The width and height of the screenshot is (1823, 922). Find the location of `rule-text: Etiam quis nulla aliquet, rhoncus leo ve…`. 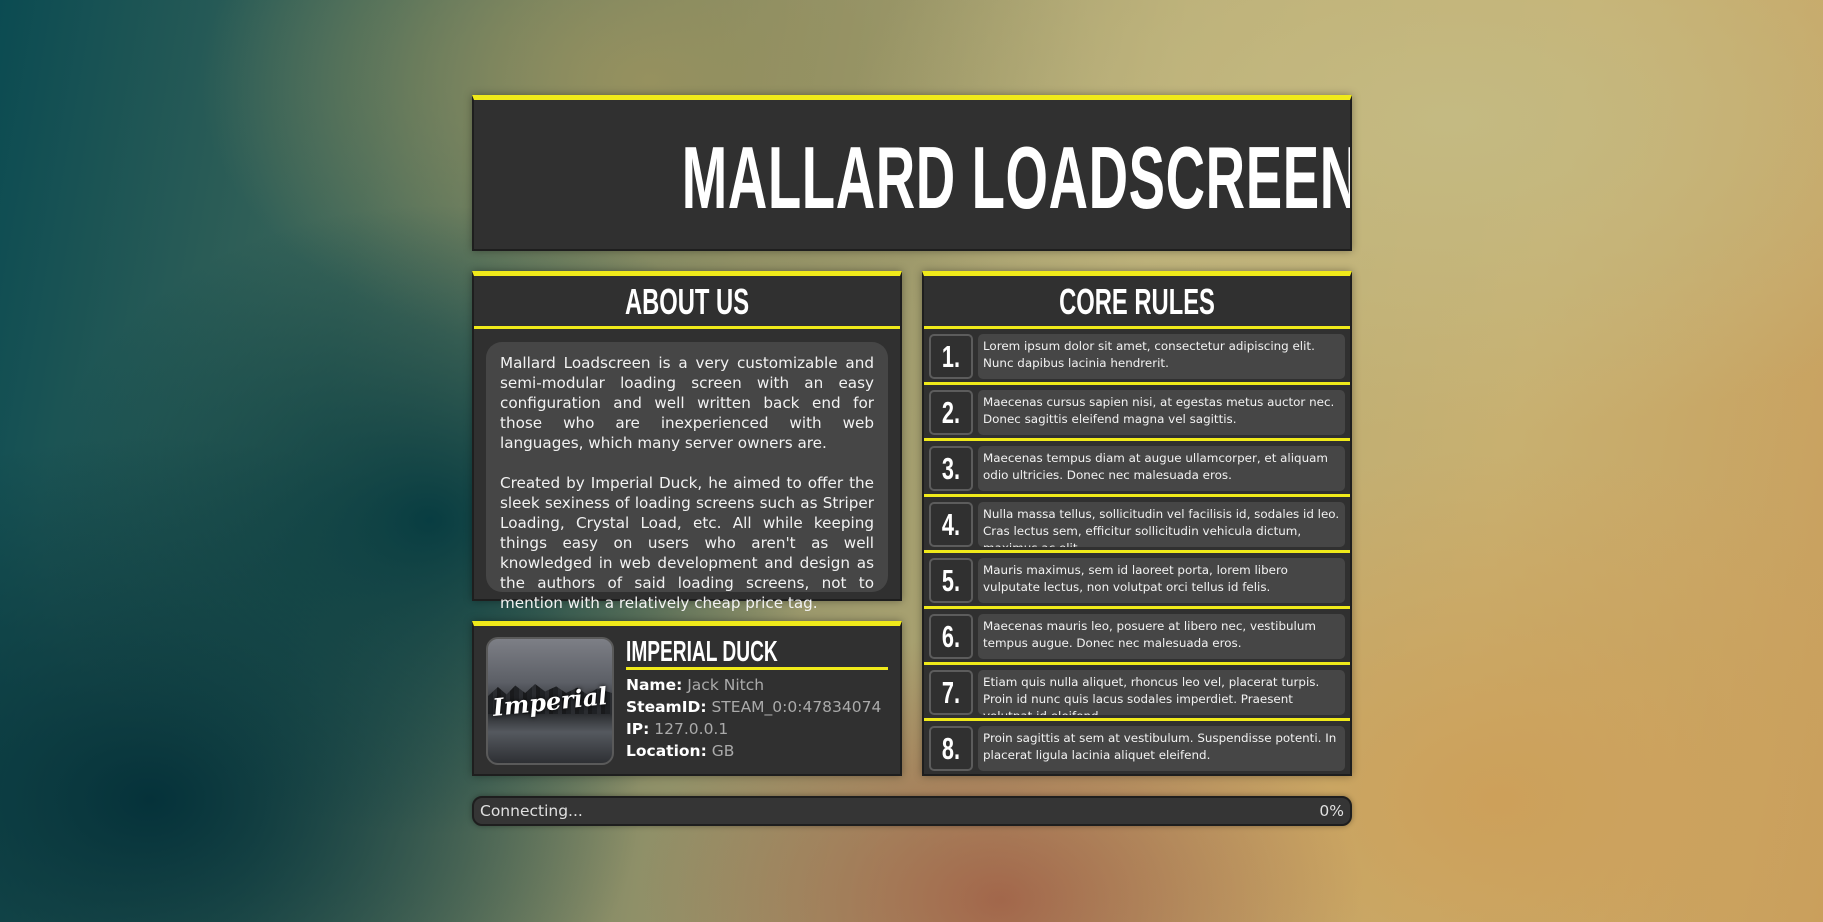

rule-text: Etiam quis nulla aliquet, rhoncus leo ve… is located at coordinates (1161, 692).